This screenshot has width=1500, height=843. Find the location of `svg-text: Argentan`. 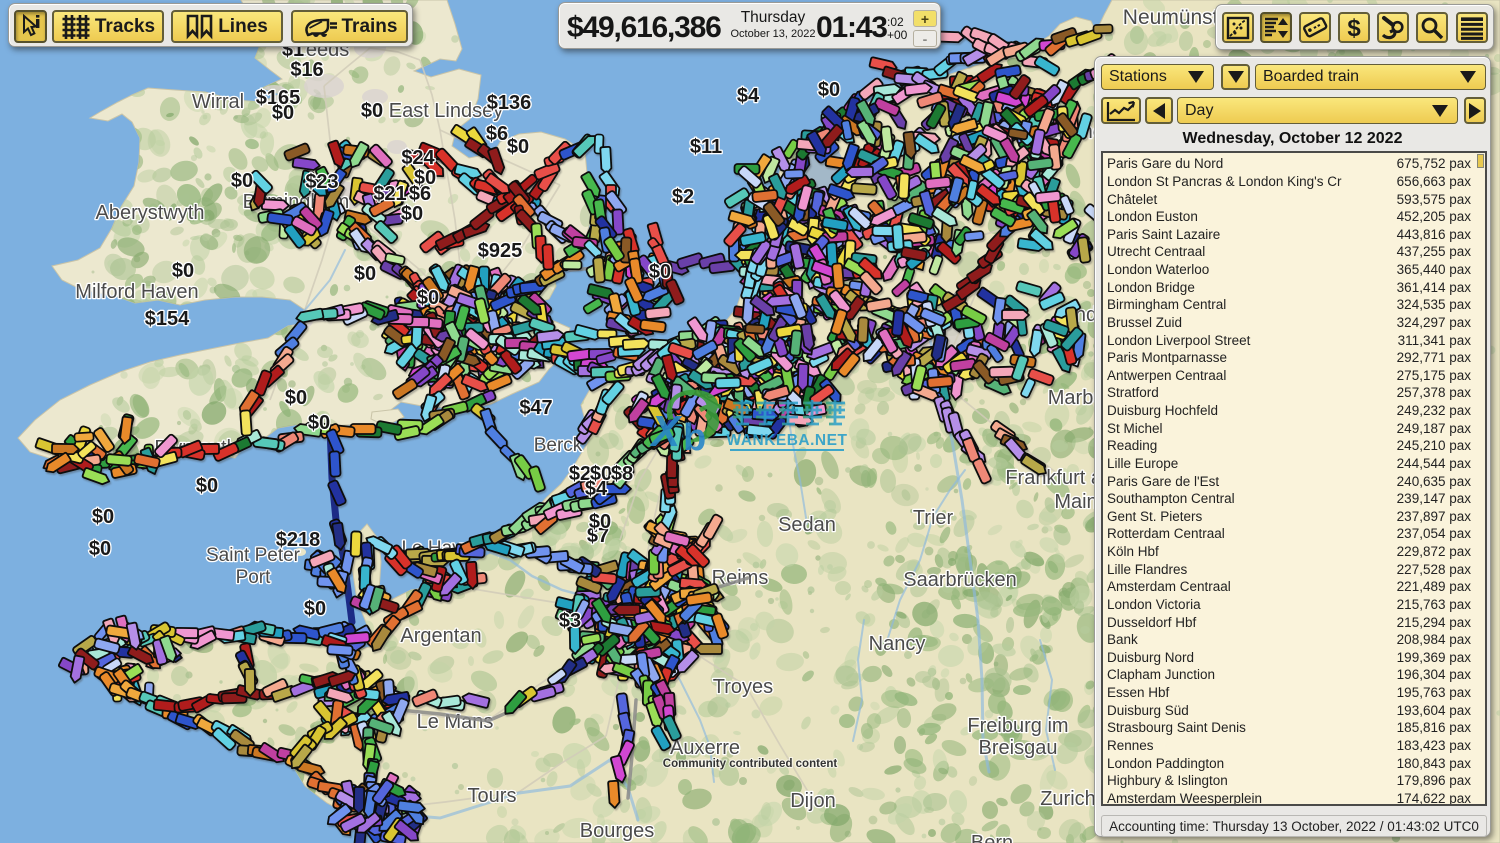

svg-text: Argentan is located at coordinates (440, 636).